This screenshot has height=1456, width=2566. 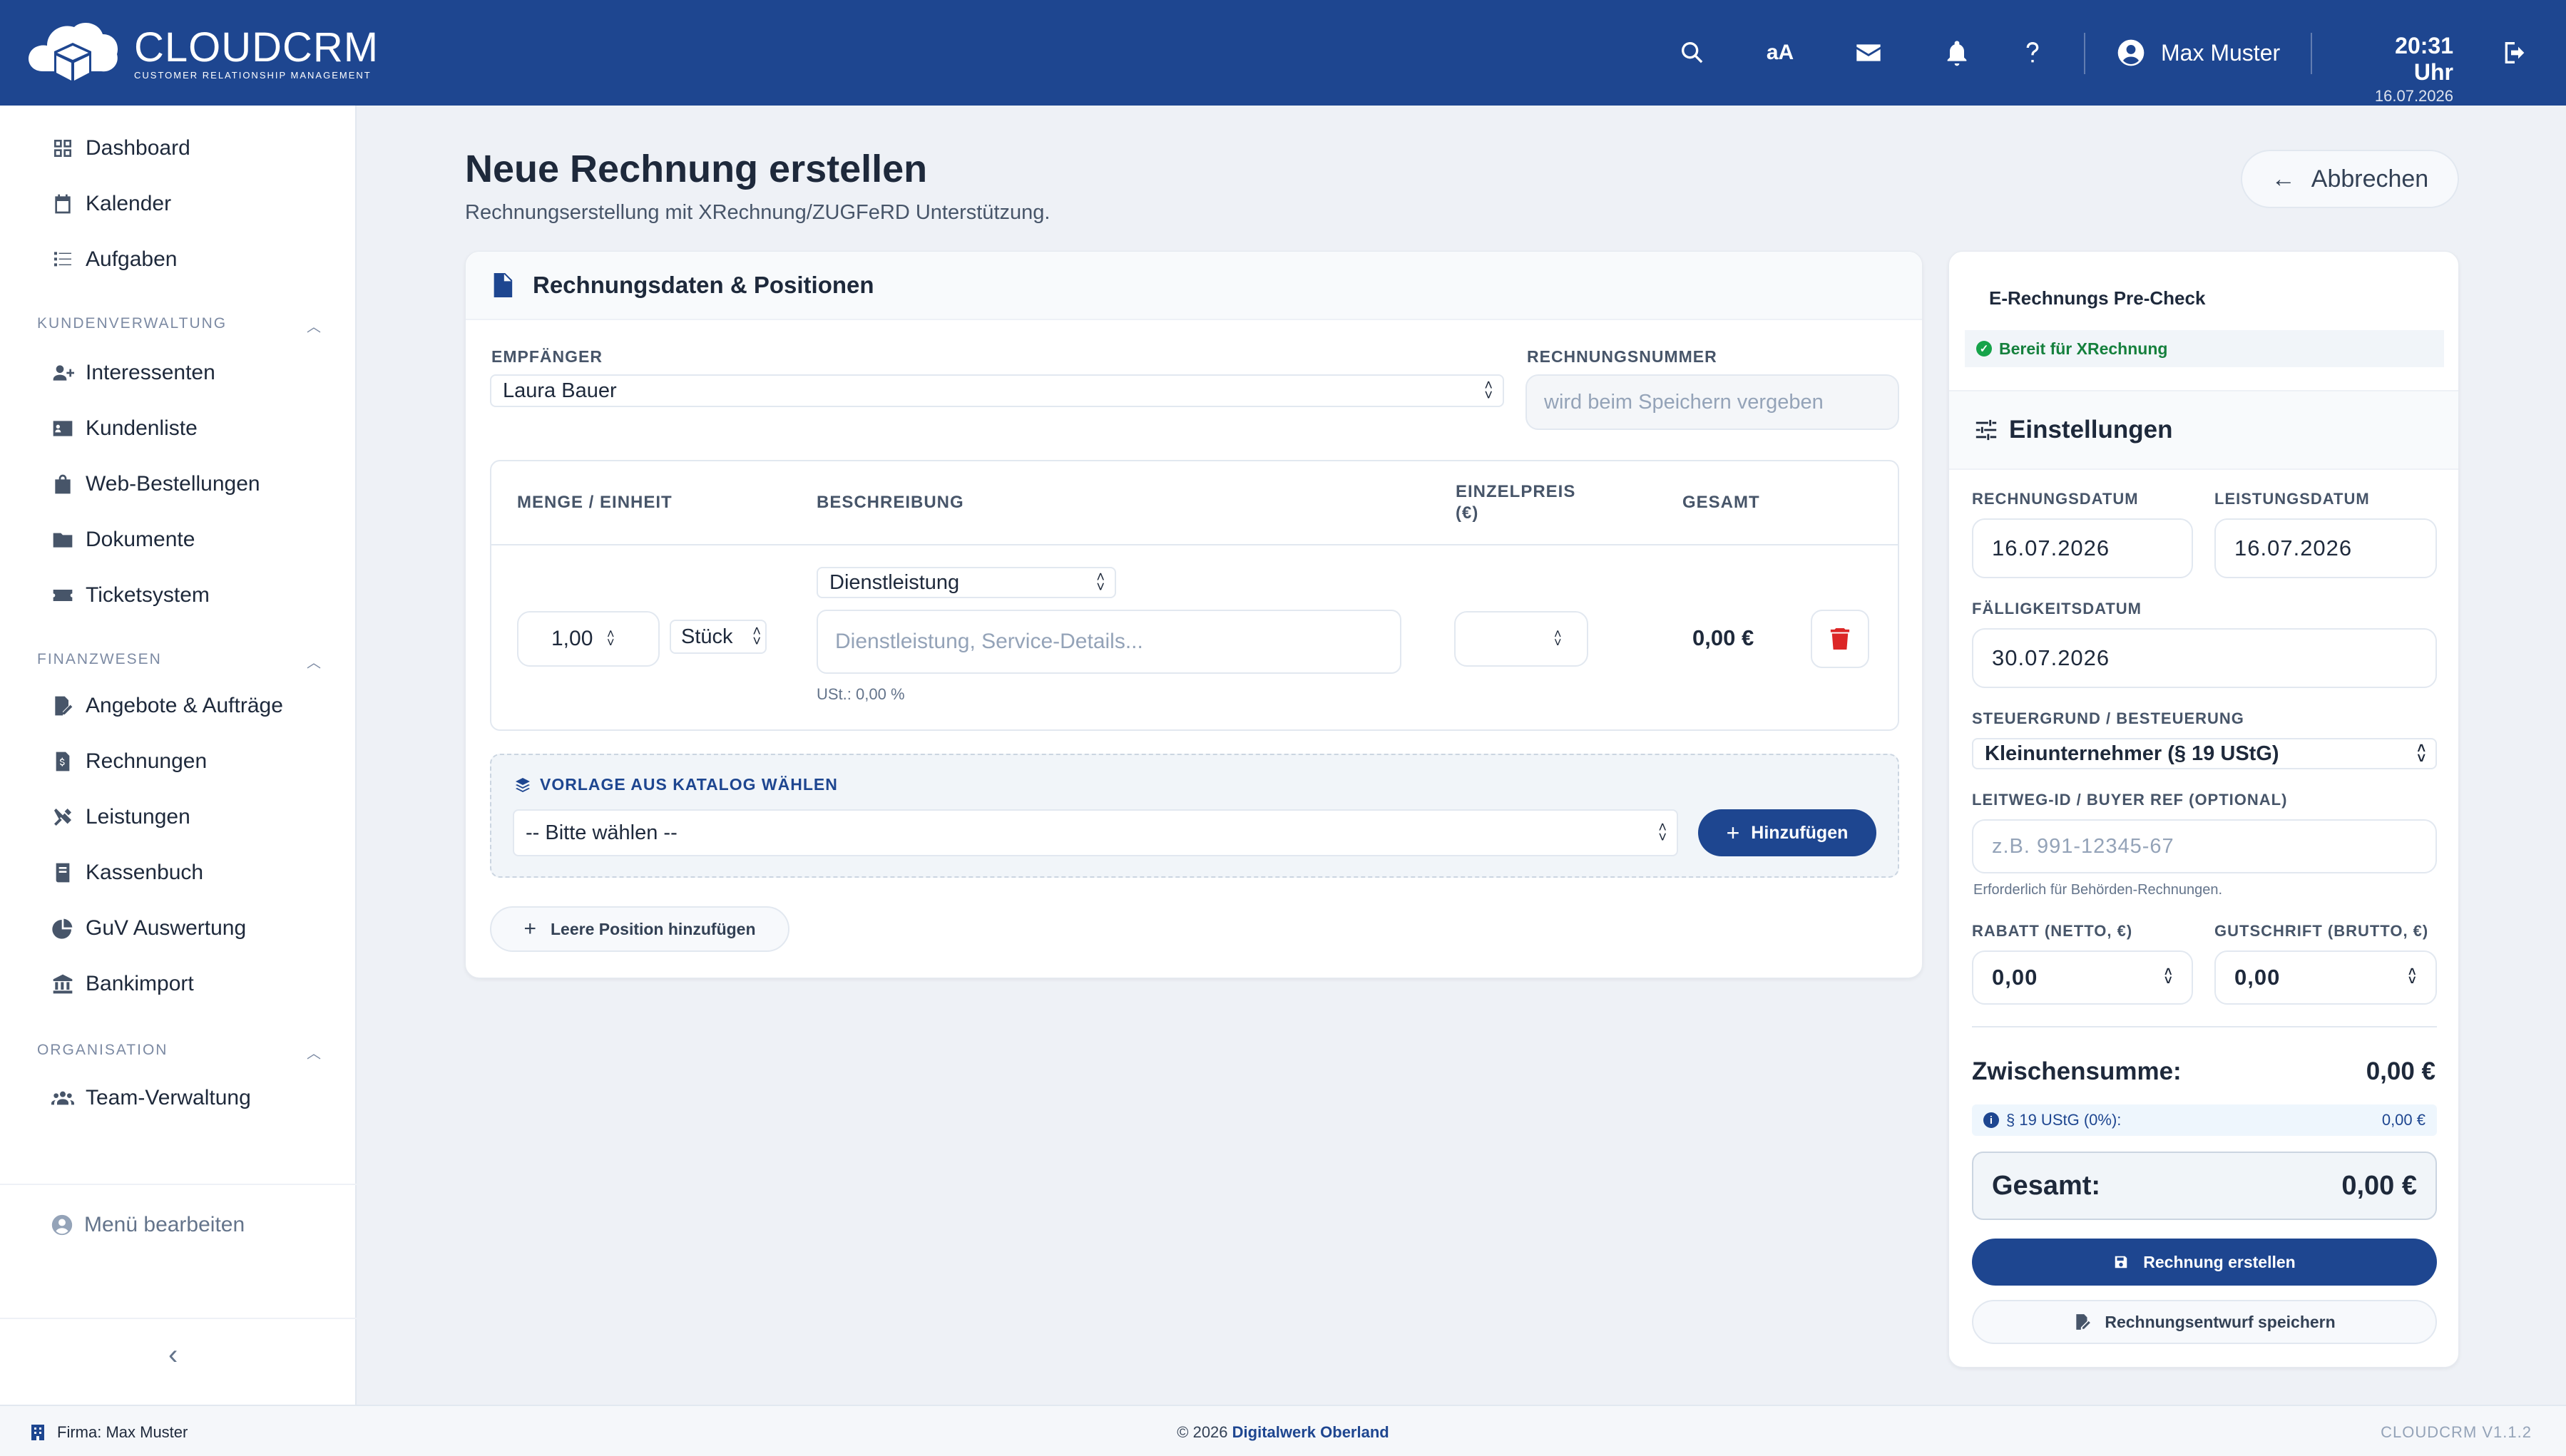 What do you see at coordinates (2204, 753) in the screenshot?
I see `tax-select: Kleinunternehmer (§ 19 UStG) ˄ ˅` at bounding box center [2204, 753].